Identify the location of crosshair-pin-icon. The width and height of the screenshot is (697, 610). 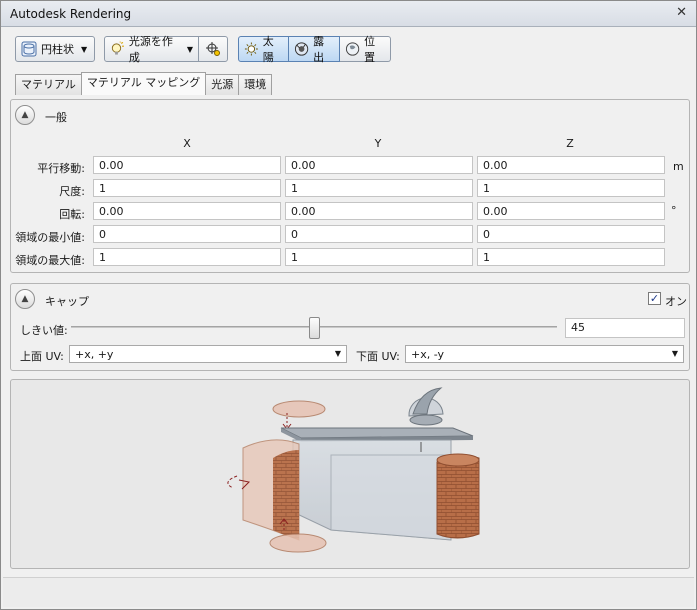
(213, 49).